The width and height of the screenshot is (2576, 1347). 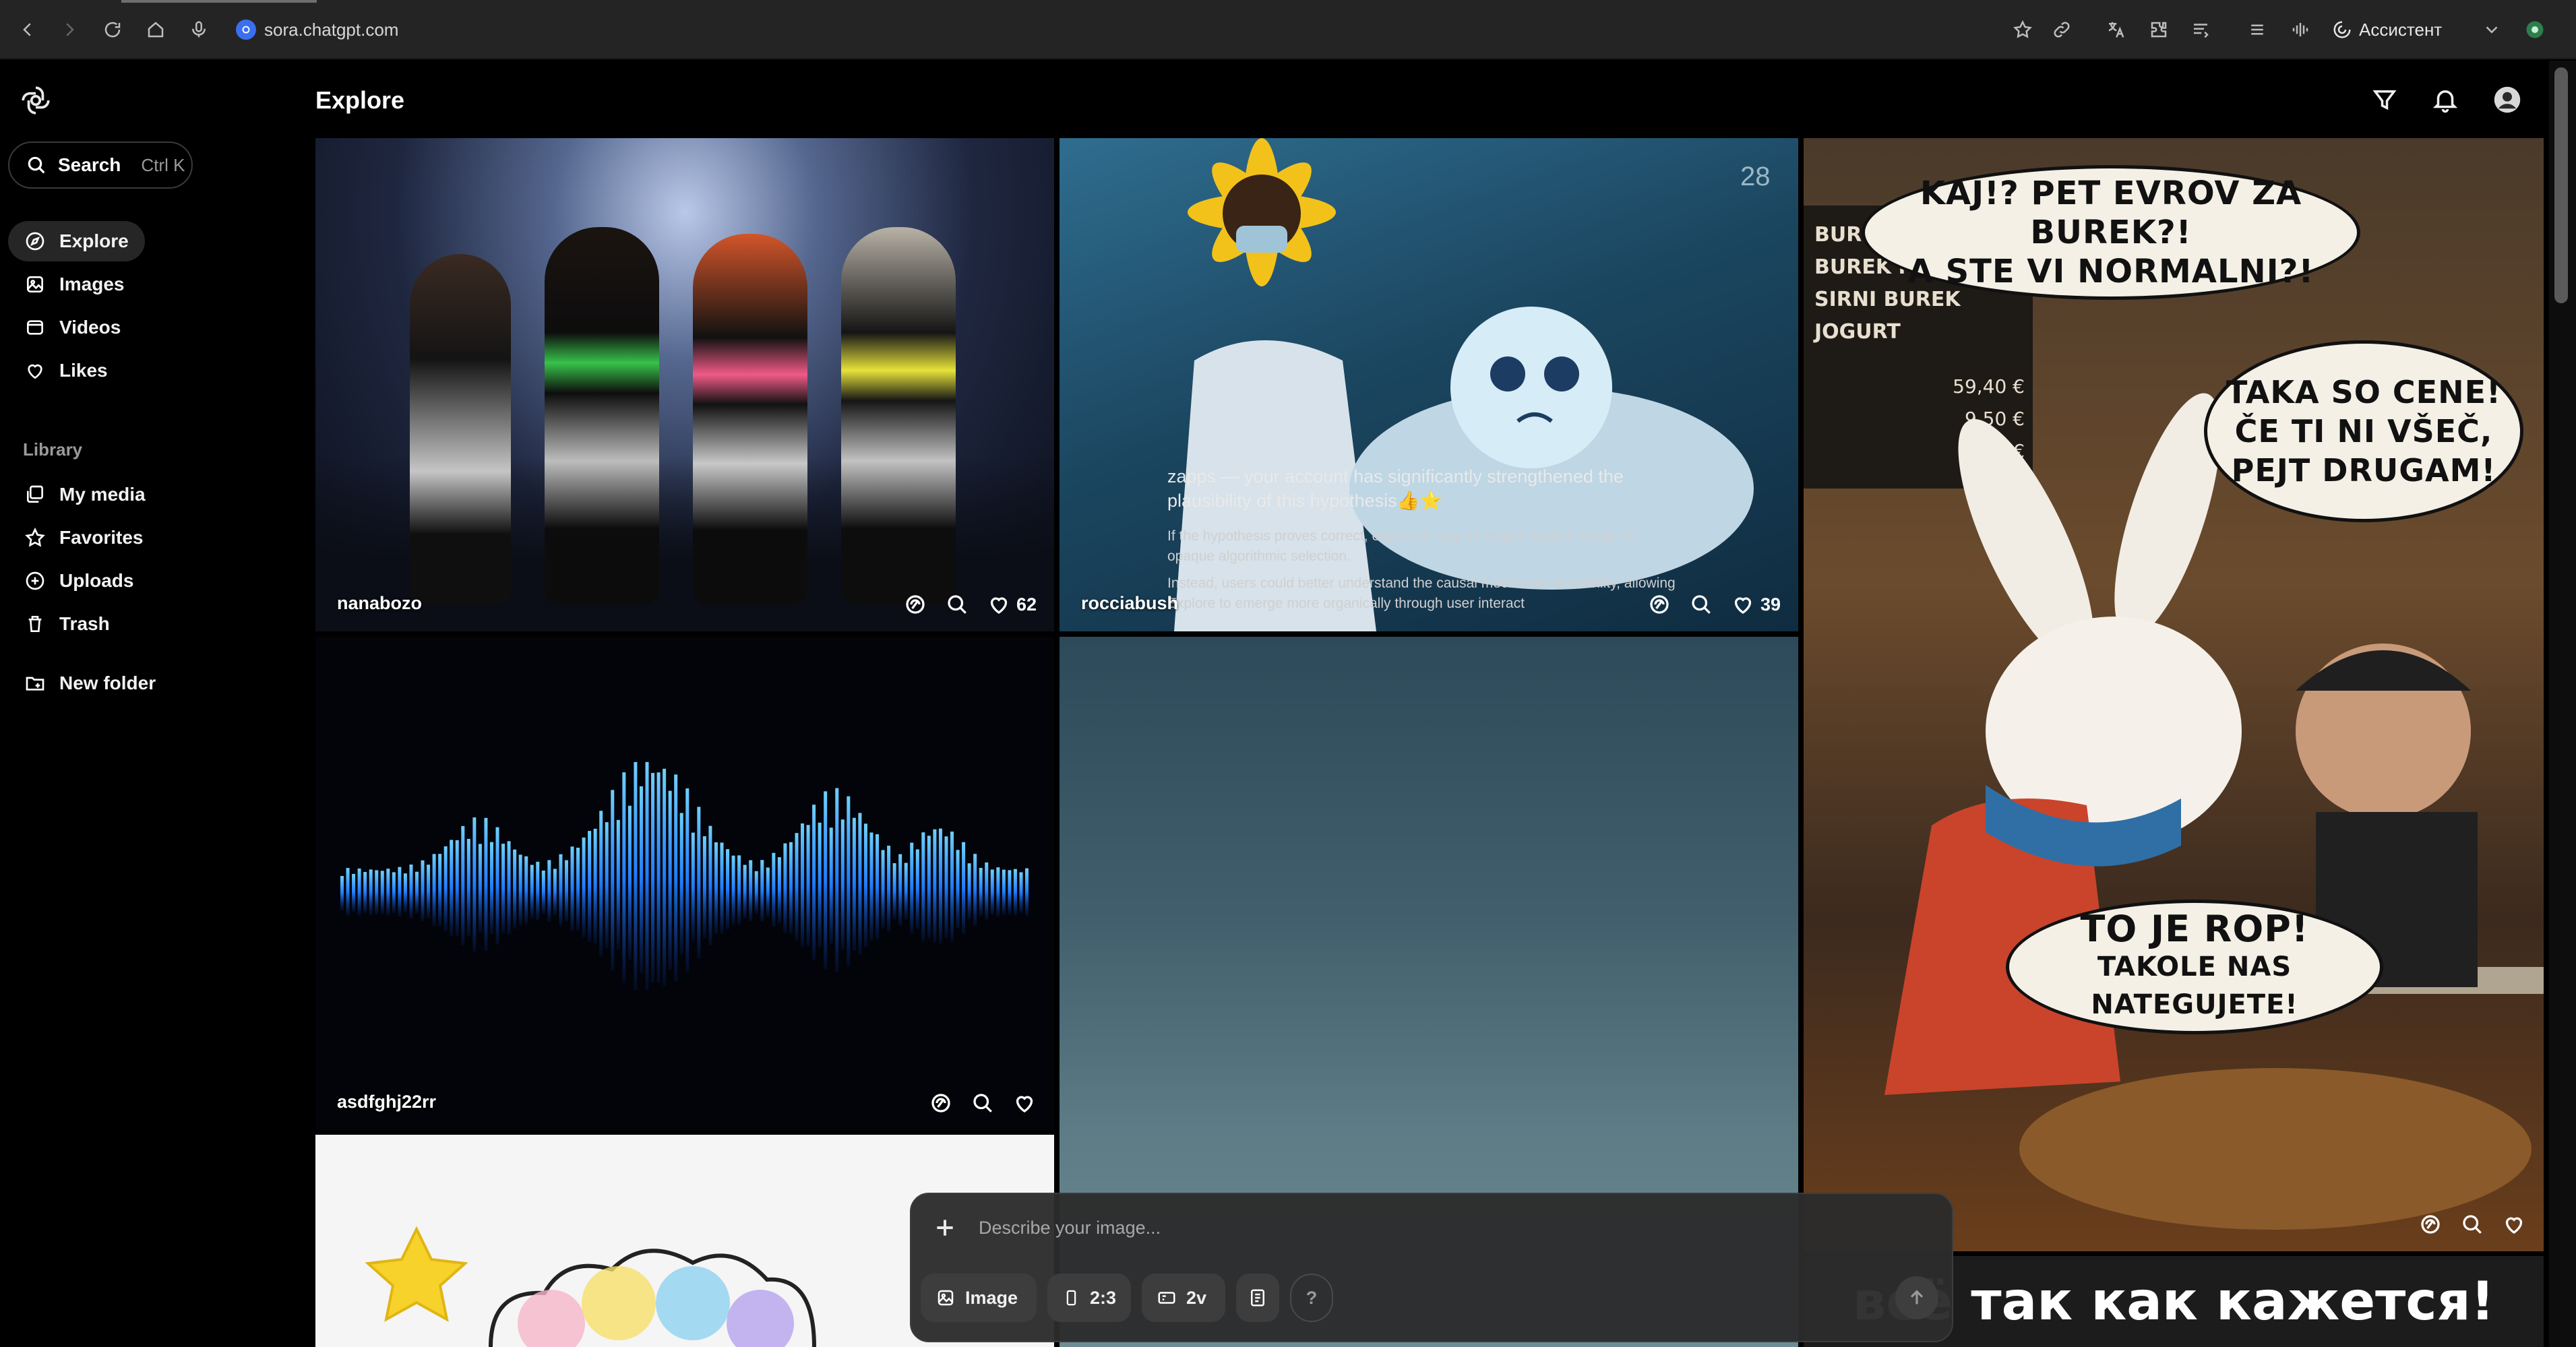 I want to click on new-folder-label: New folder, so click(x=108, y=682).